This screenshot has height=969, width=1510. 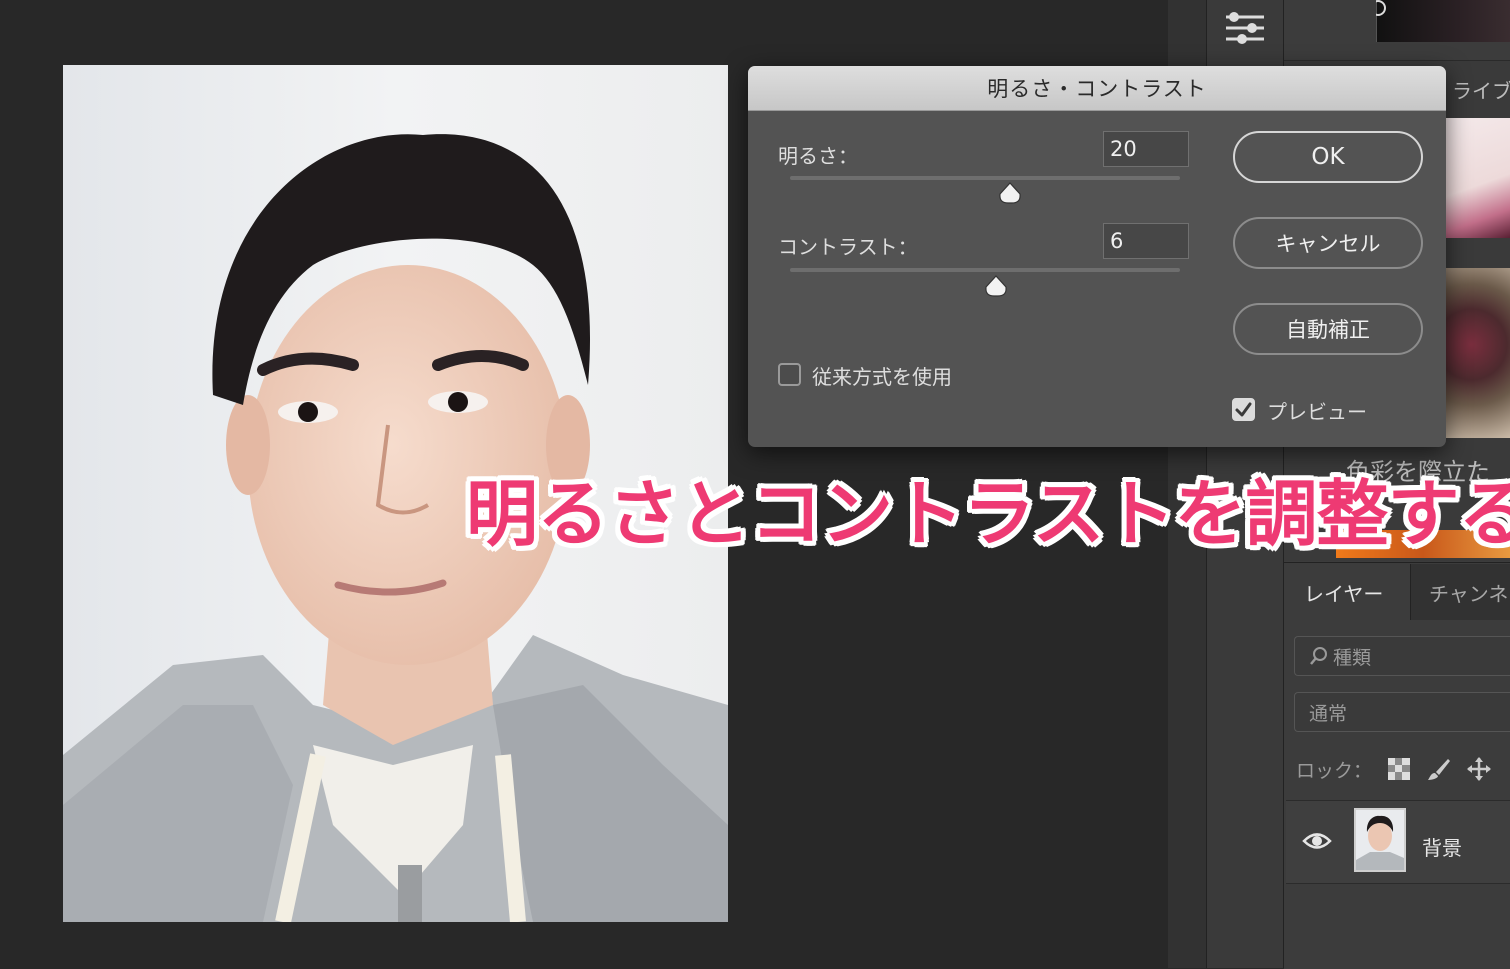 What do you see at coordinates (1328, 243) in the screenshot?
I see `cancel-button: キャンセル` at bounding box center [1328, 243].